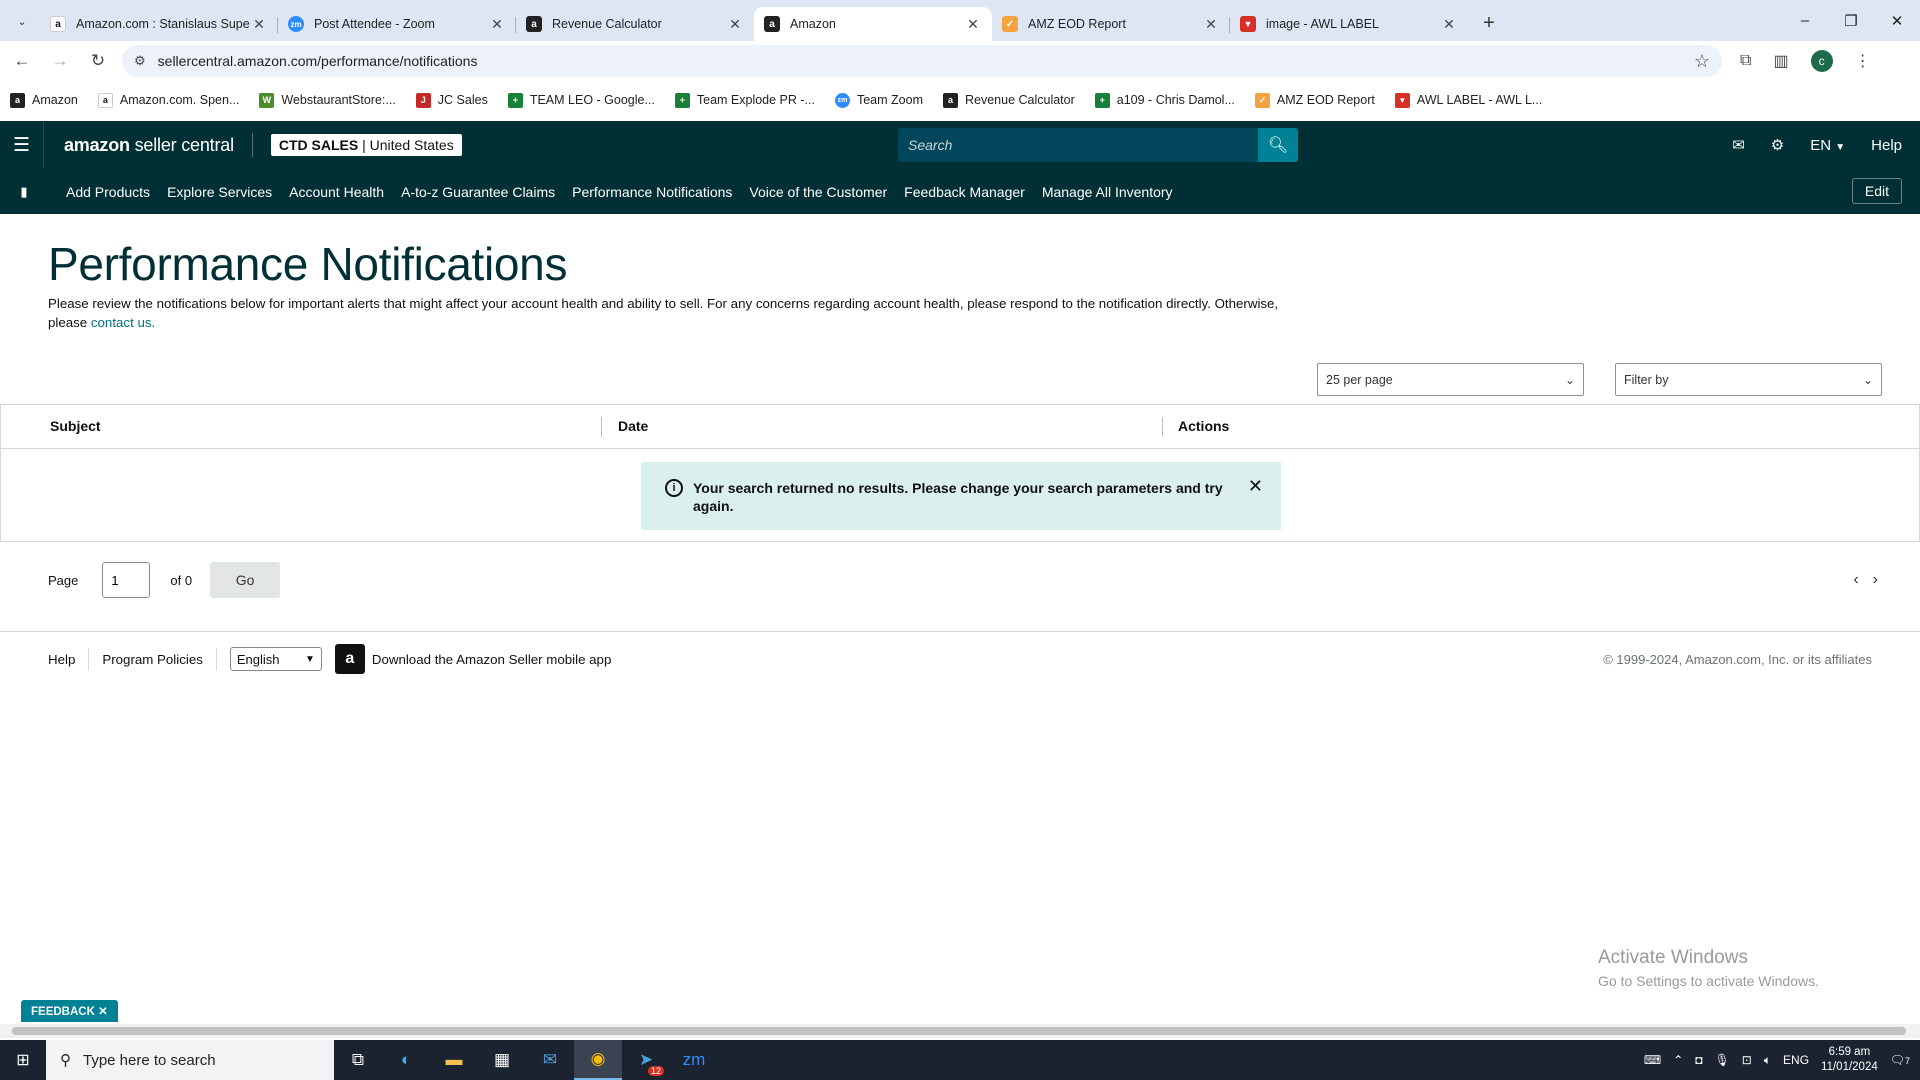 This screenshot has width=1920, height=1080. Describe the element at coordinates (1107, 192) in the screenshot. I see `nav-manage-inventory: Manage All Inventory` at that location.